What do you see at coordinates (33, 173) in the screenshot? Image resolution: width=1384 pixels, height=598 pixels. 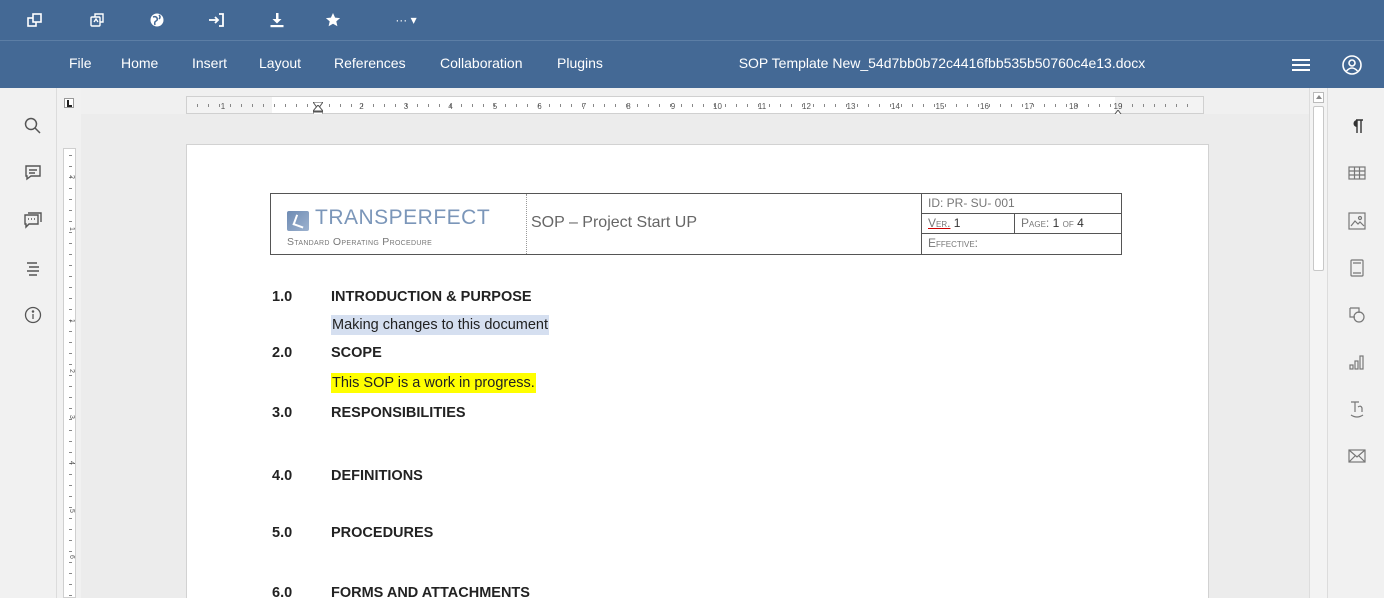 I see `comments-icon` at bounding box center [33, 173].